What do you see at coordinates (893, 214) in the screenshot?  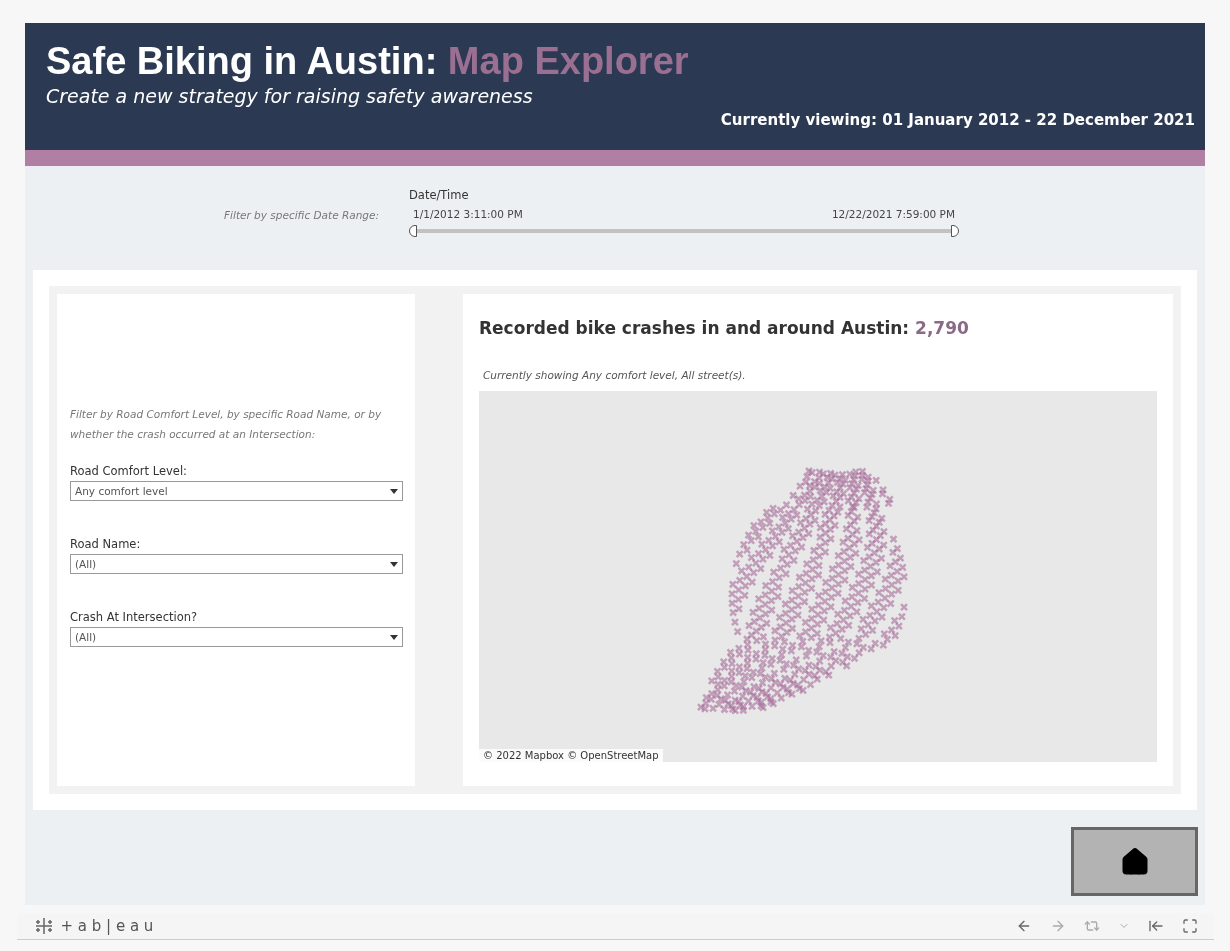 I see `range-end: 12/22/2021 7:59:00 PM` at bounding box center [893, 214].